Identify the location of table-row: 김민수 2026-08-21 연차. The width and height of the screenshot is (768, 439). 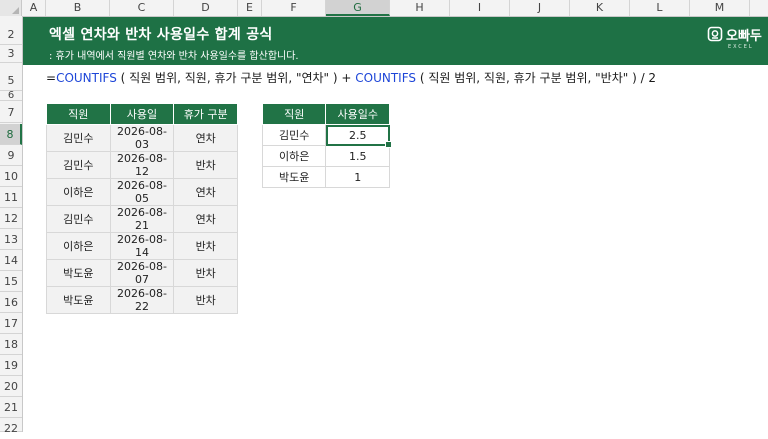
(142, 219).